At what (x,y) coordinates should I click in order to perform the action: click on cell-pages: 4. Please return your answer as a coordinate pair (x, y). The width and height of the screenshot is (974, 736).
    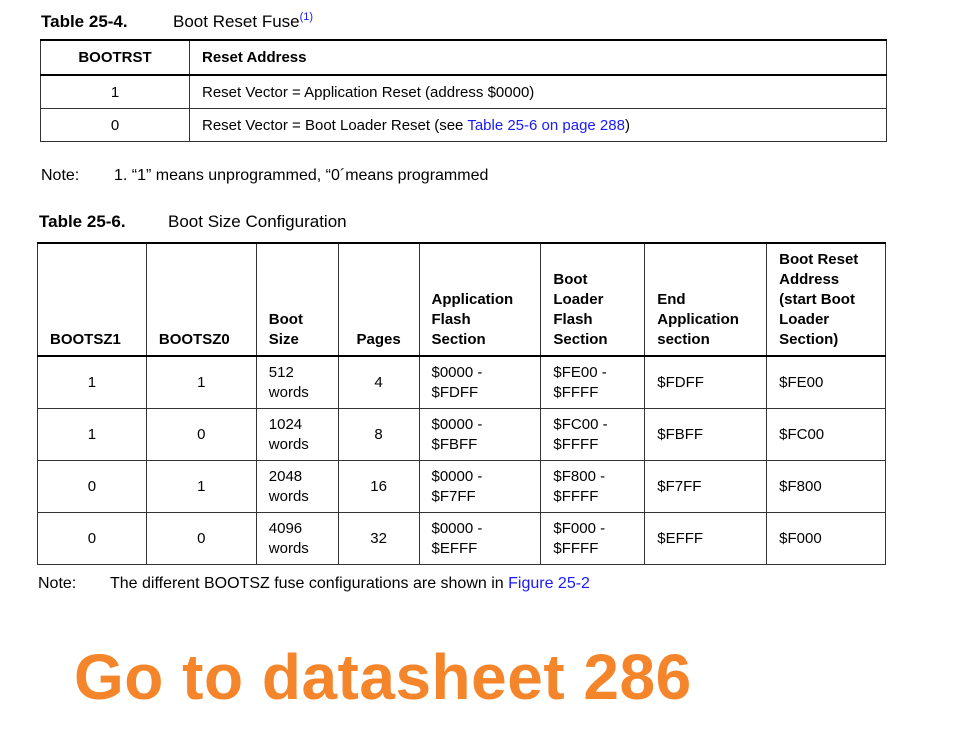
    Looking at the image, I should click on (378, 382).